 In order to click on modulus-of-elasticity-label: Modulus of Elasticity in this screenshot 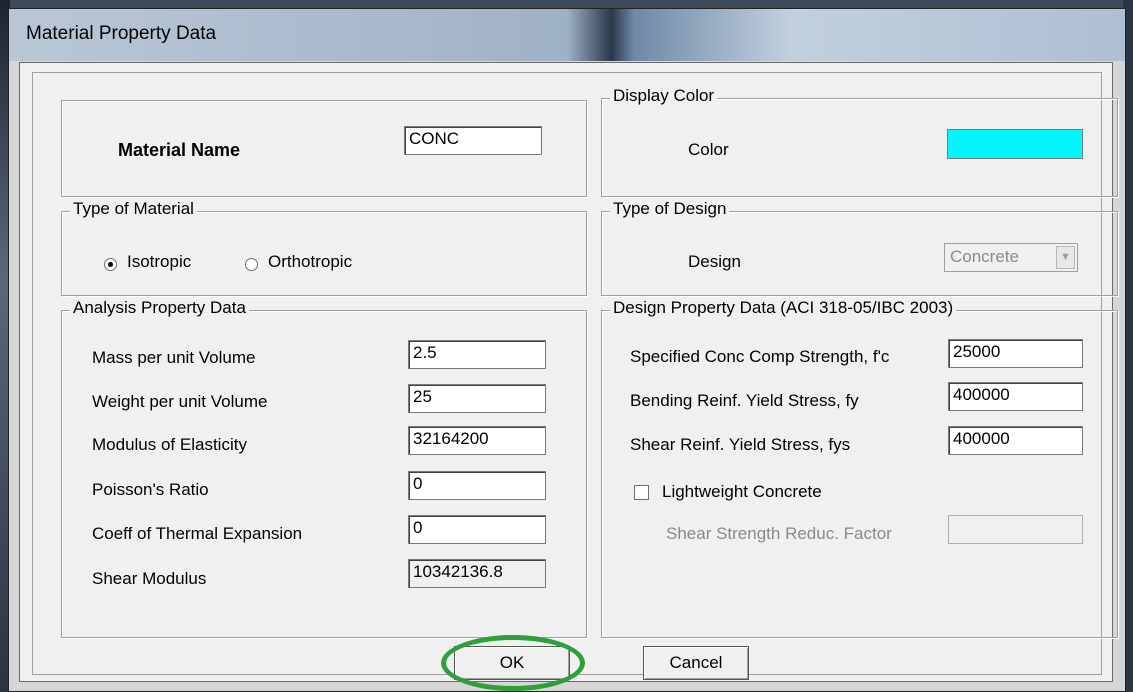, I will do `click(169, 444)`.